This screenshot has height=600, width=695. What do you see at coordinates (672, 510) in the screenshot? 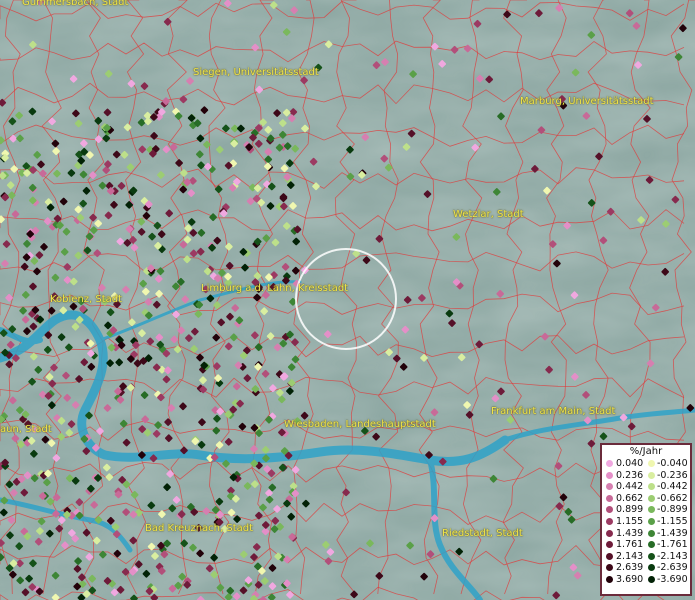
I see `legend-value-negative: -0.899` at bounding box center [672, 510].